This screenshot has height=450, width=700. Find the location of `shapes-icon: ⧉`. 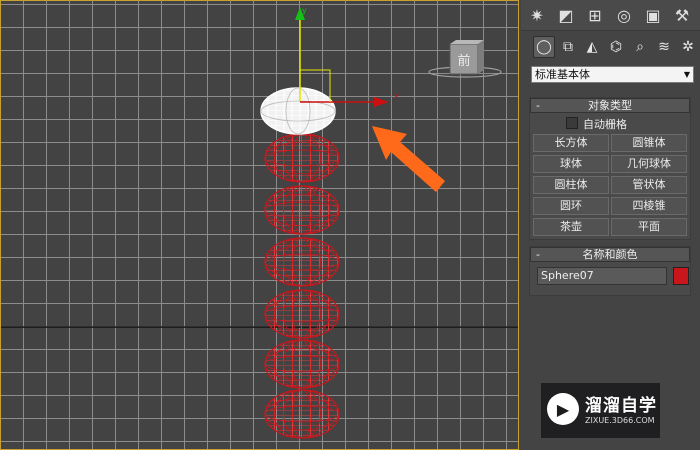

shapes-icon: ⧉ is located at coordinates (568, 47).